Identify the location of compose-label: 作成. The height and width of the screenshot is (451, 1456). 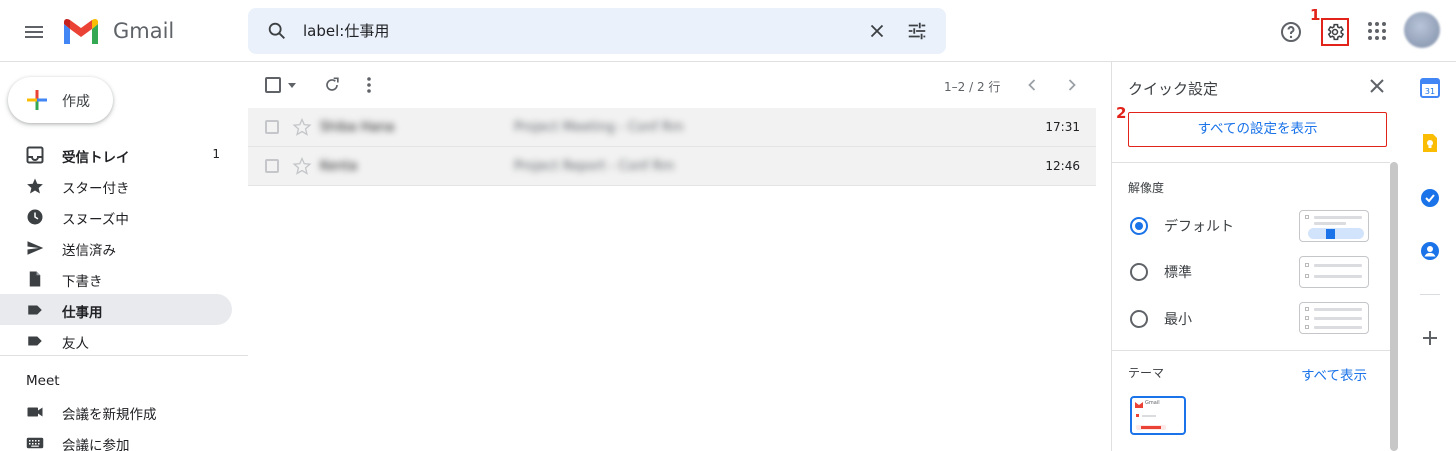
(76, 102).